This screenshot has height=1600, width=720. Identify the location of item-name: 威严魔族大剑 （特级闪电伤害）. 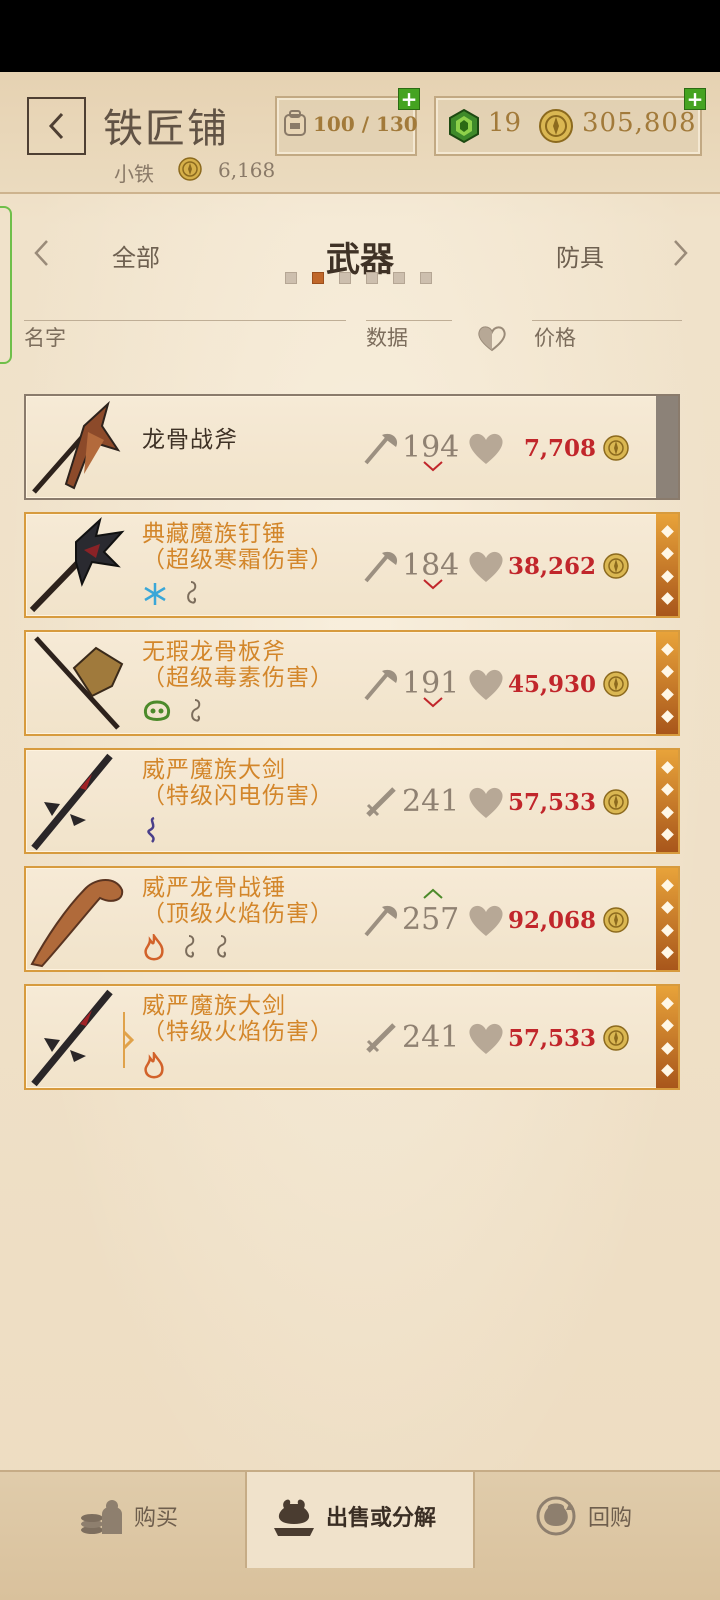
(257, 782).